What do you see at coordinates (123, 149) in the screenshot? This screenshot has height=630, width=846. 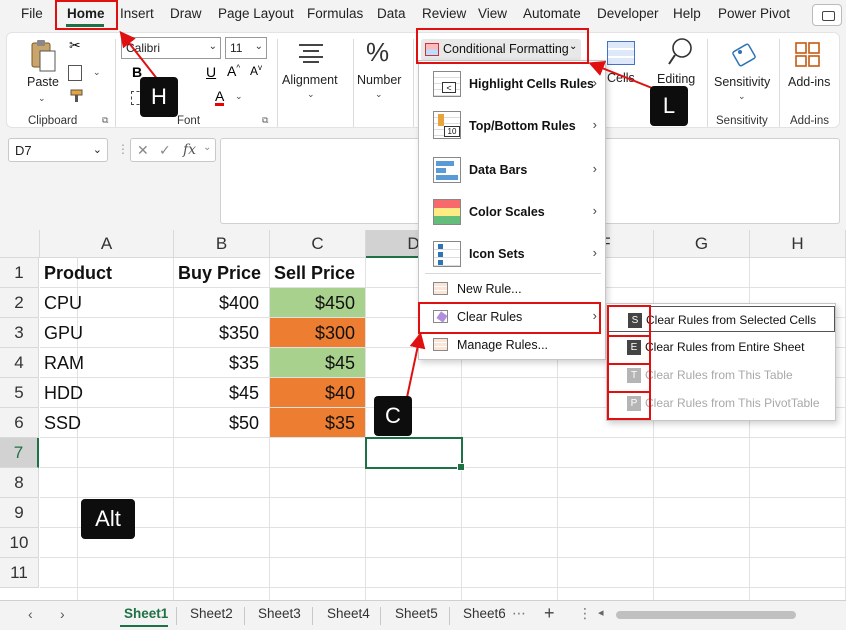 I see `more-options-icon: ⋮` at bounding box center [123, 149].